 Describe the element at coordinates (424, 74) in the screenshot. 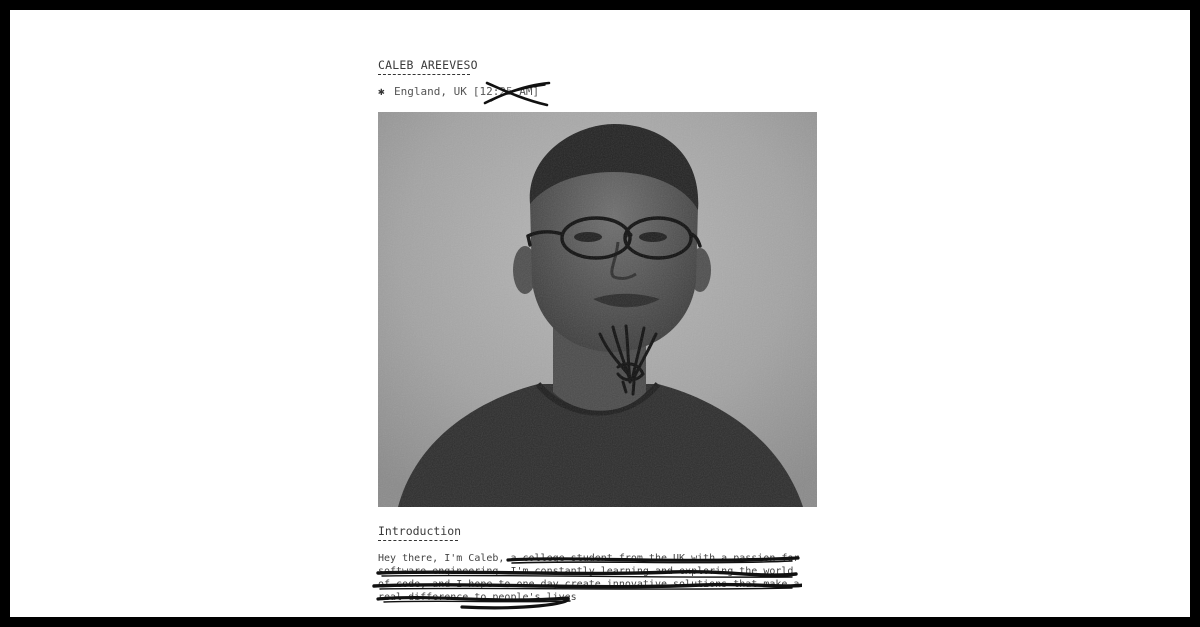

I see `name-dashed-underline` at that location.